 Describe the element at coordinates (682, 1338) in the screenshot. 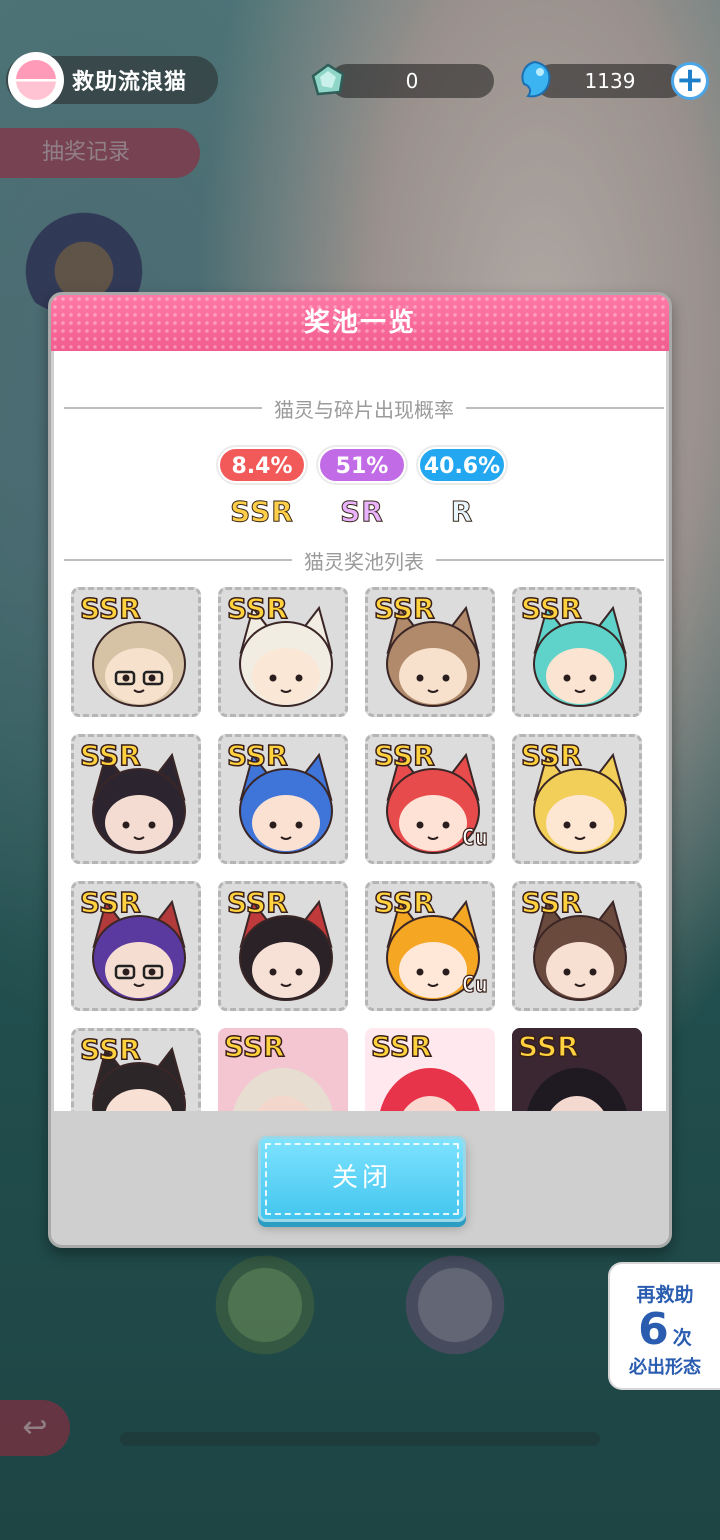

I see `pity-unit: 次` at that location.